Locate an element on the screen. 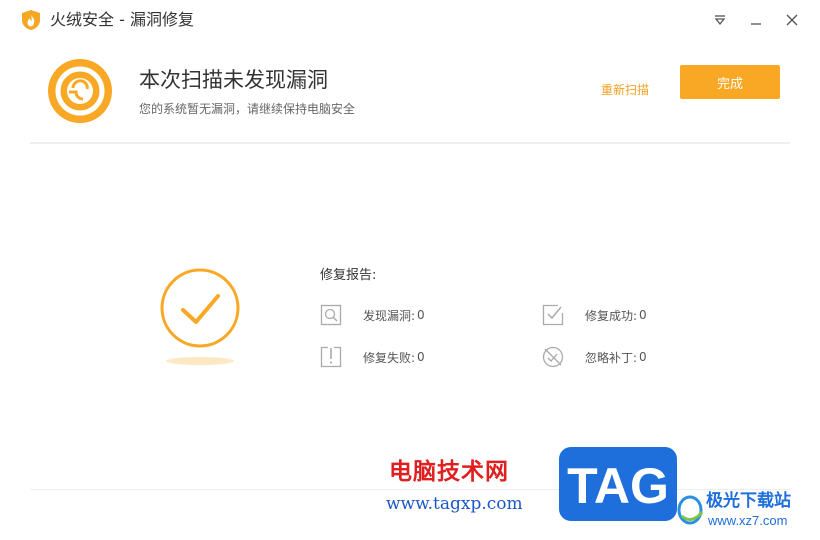 This screenshot has height=540, width=820. window-title: 火绒安全 - 漏洞修复 is located at coordinates (122, 19).